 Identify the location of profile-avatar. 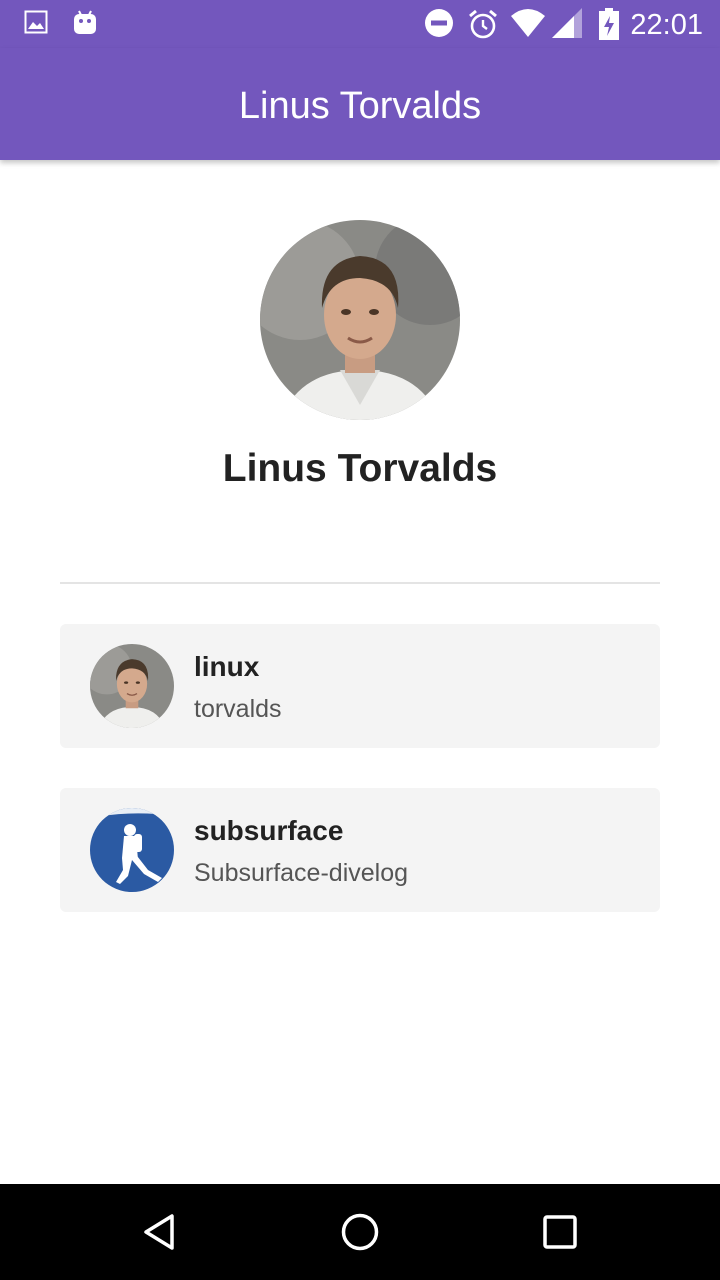
(360, 320).